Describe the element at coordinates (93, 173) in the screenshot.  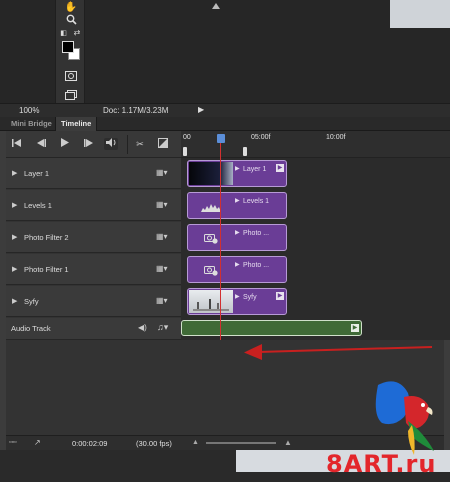
I see `layer-row-layer-1: ▶ Layer 1 ▦▾` at that location.